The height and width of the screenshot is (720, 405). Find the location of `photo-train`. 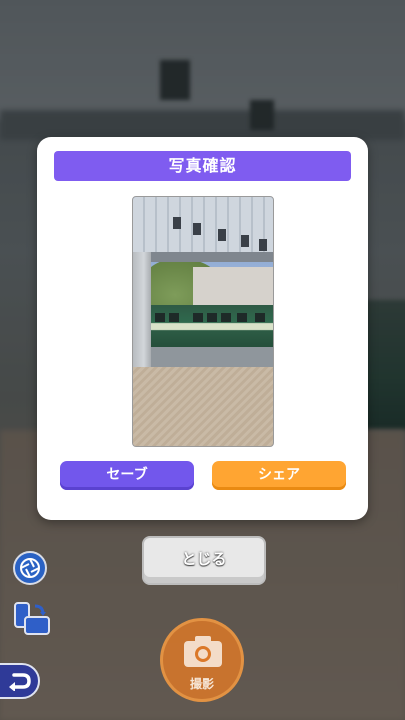

photo-train is located at coordinates (203, 327).